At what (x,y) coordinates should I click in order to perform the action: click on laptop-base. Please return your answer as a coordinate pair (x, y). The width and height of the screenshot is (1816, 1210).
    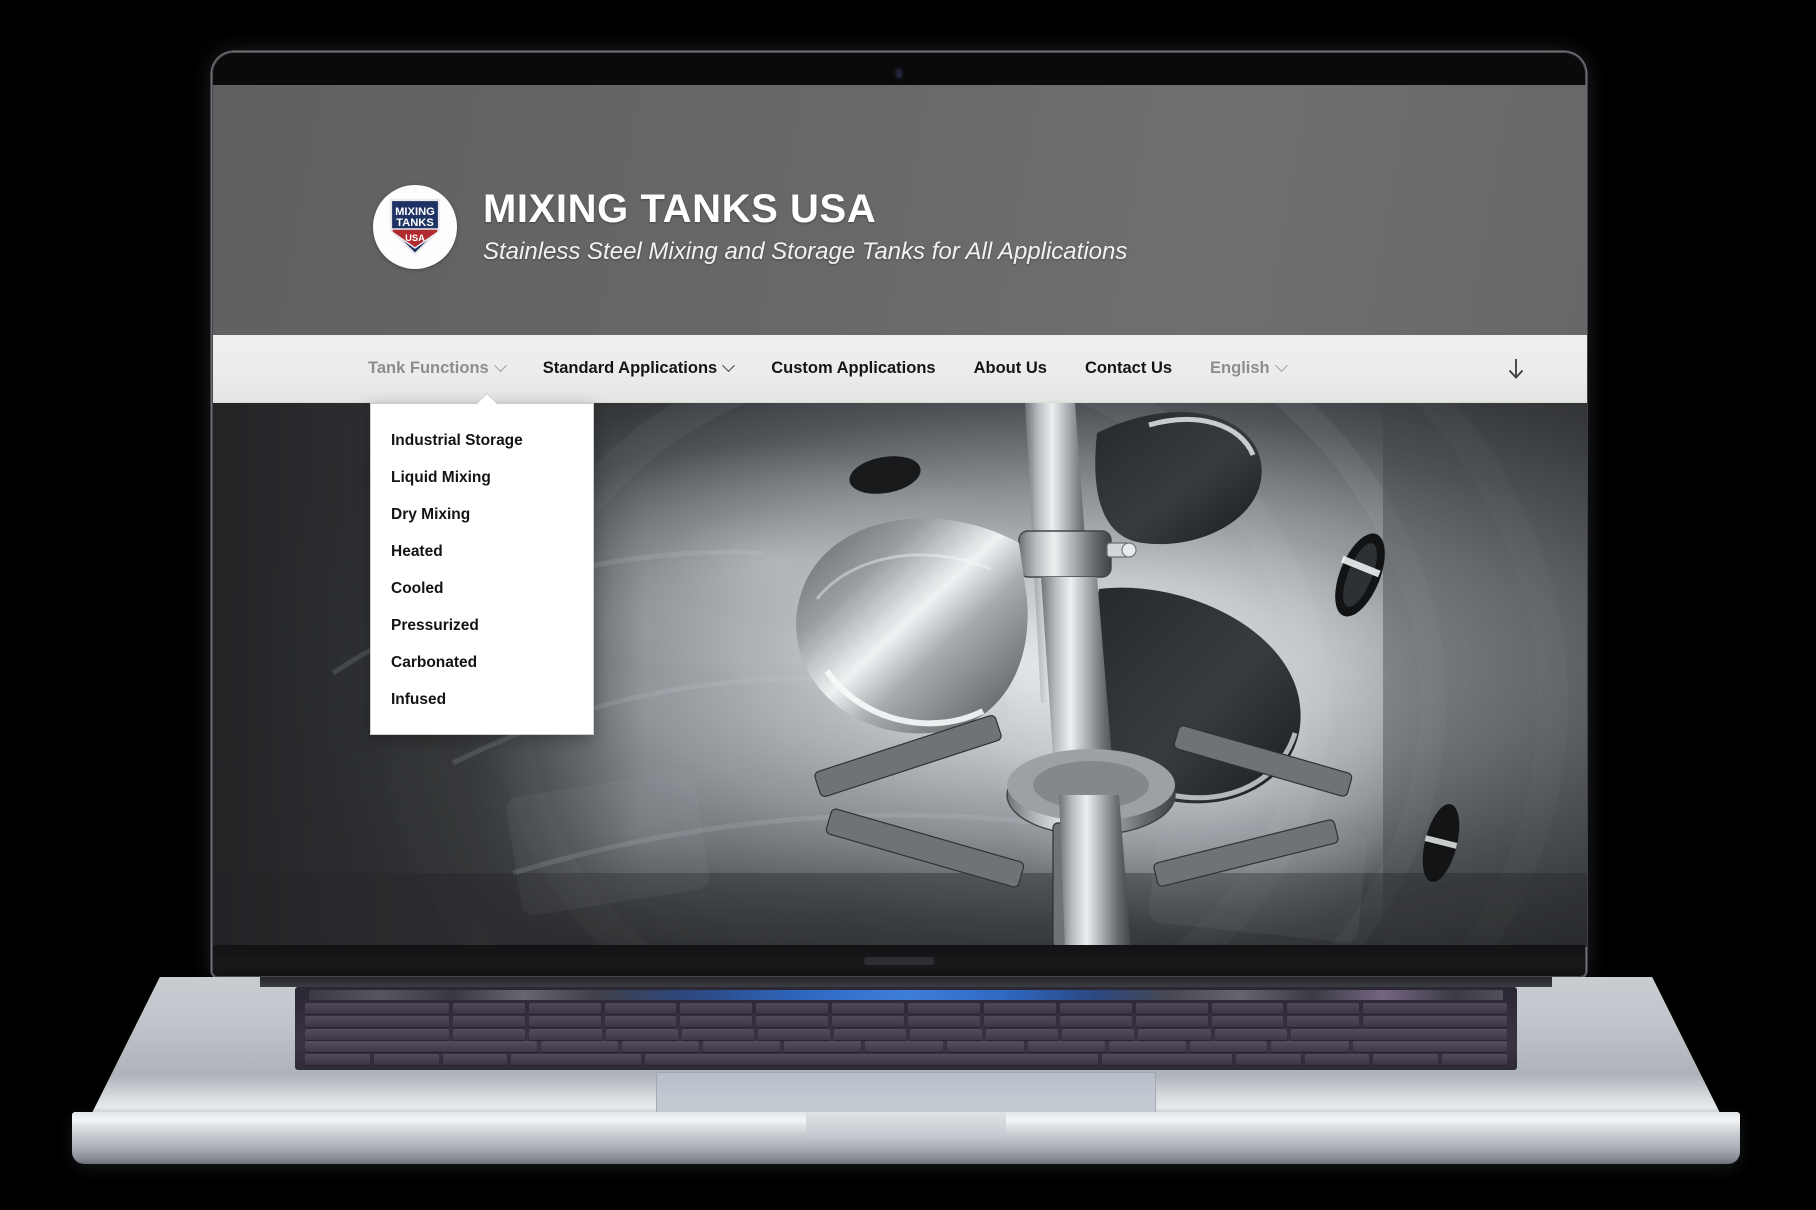
    Looking at the image, I should click on (906, 1051).